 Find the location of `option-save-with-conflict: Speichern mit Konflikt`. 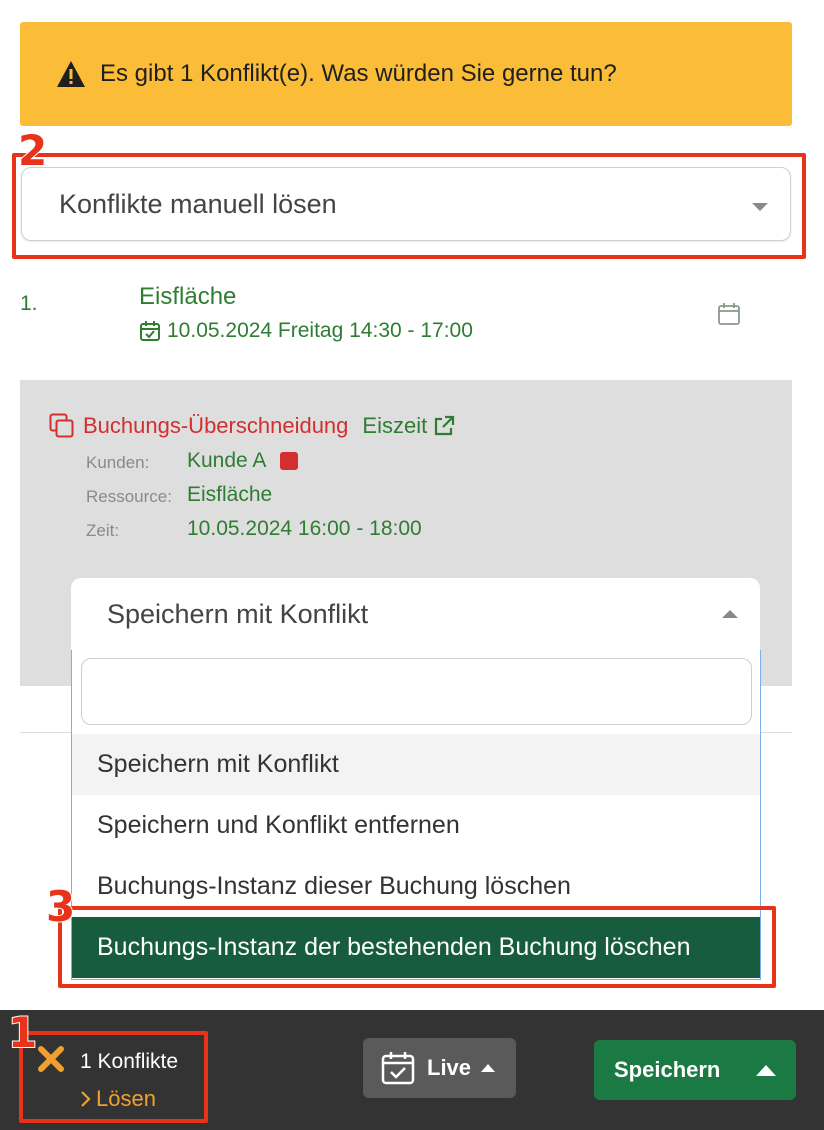

option-save-with-conflict: Speichern mit Konflikt is located at coordinates (416, 764).